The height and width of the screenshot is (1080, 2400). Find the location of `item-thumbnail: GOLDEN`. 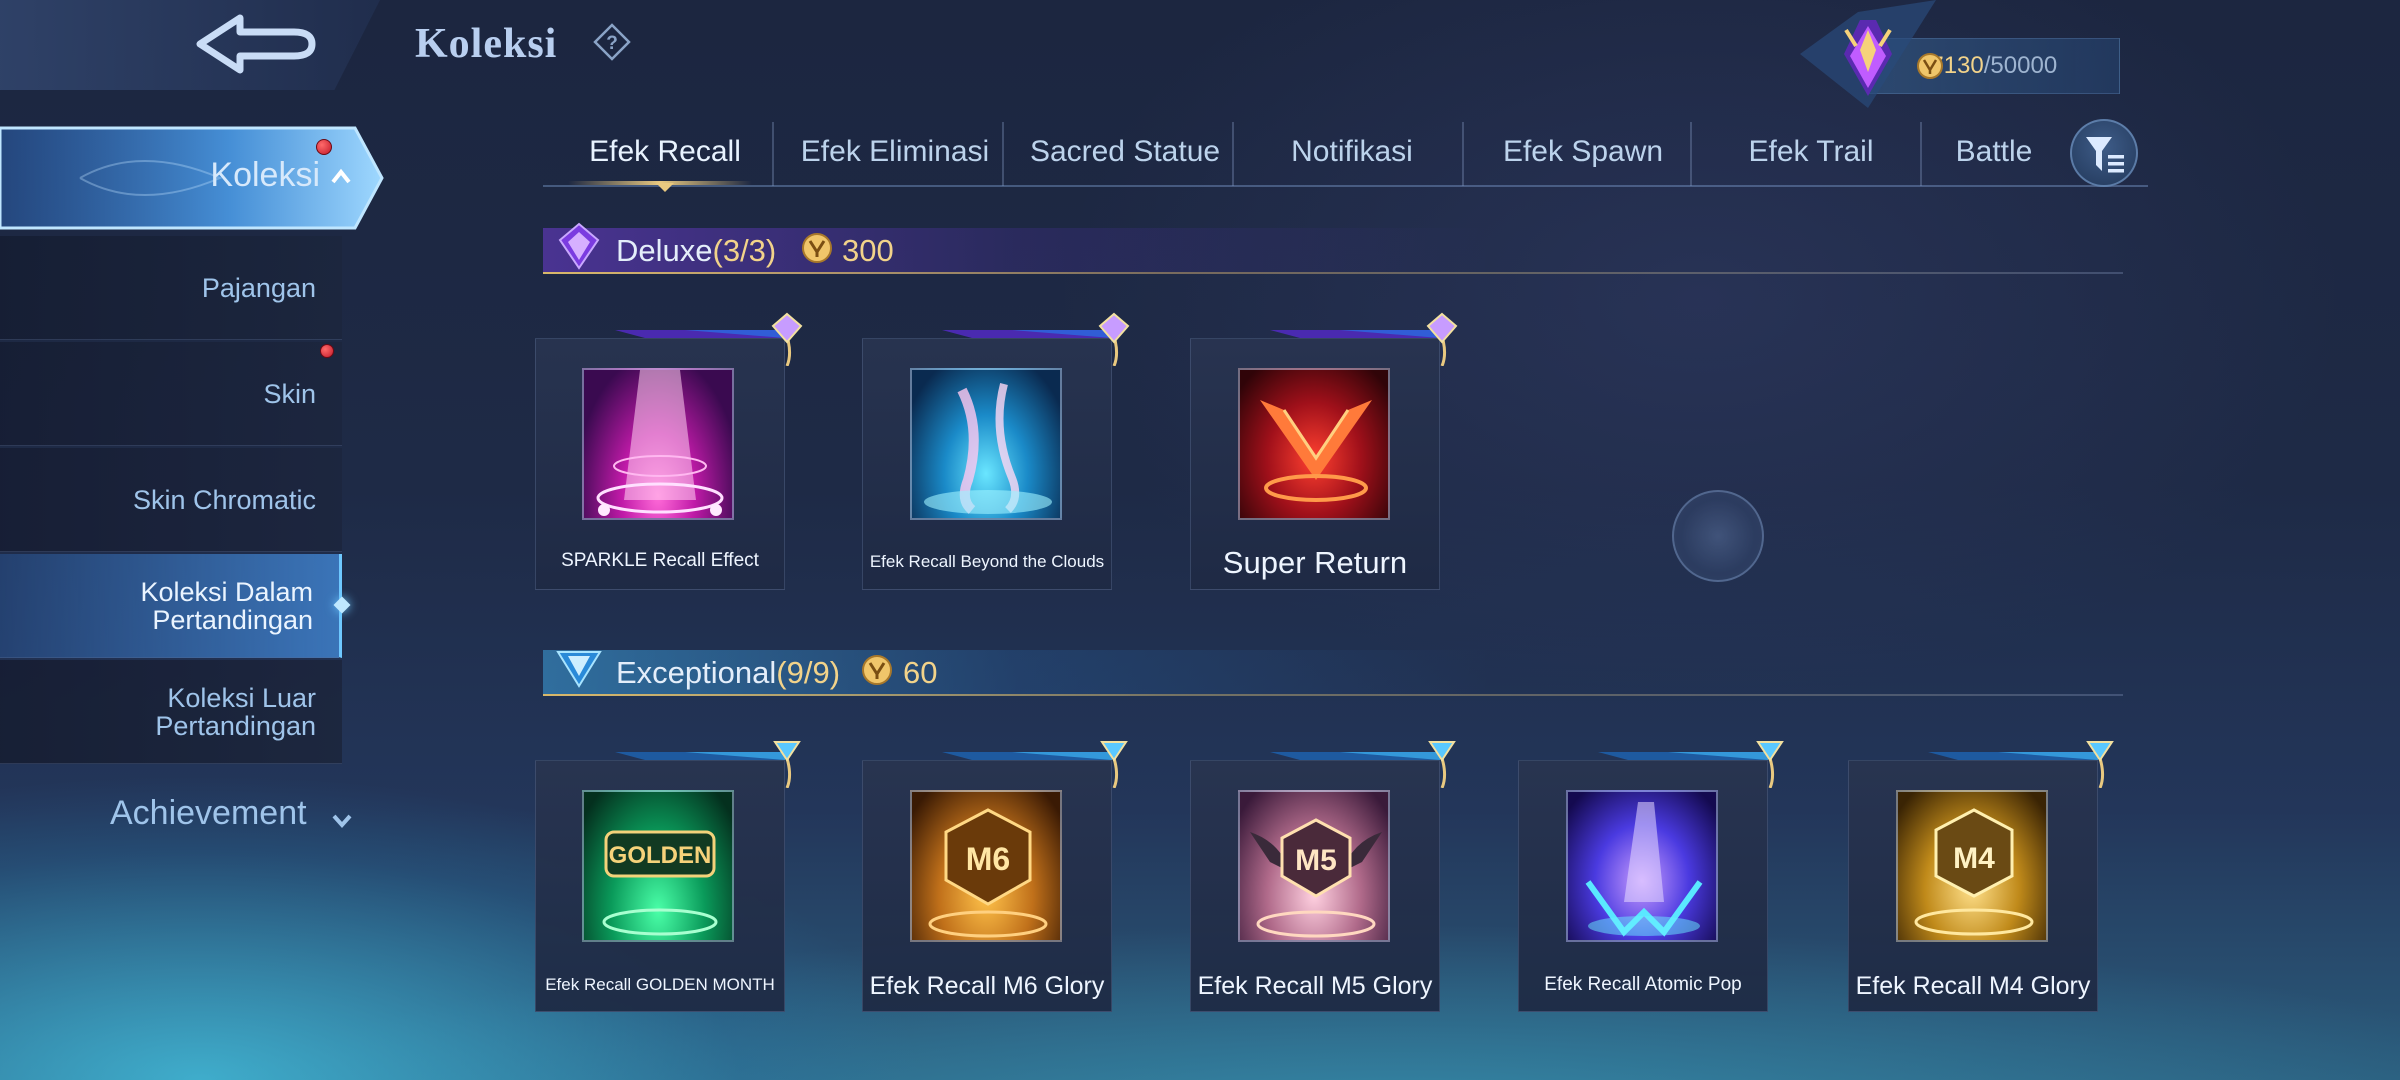

item-thumbnail: GOLDEN is located at coordinates (658, 866).